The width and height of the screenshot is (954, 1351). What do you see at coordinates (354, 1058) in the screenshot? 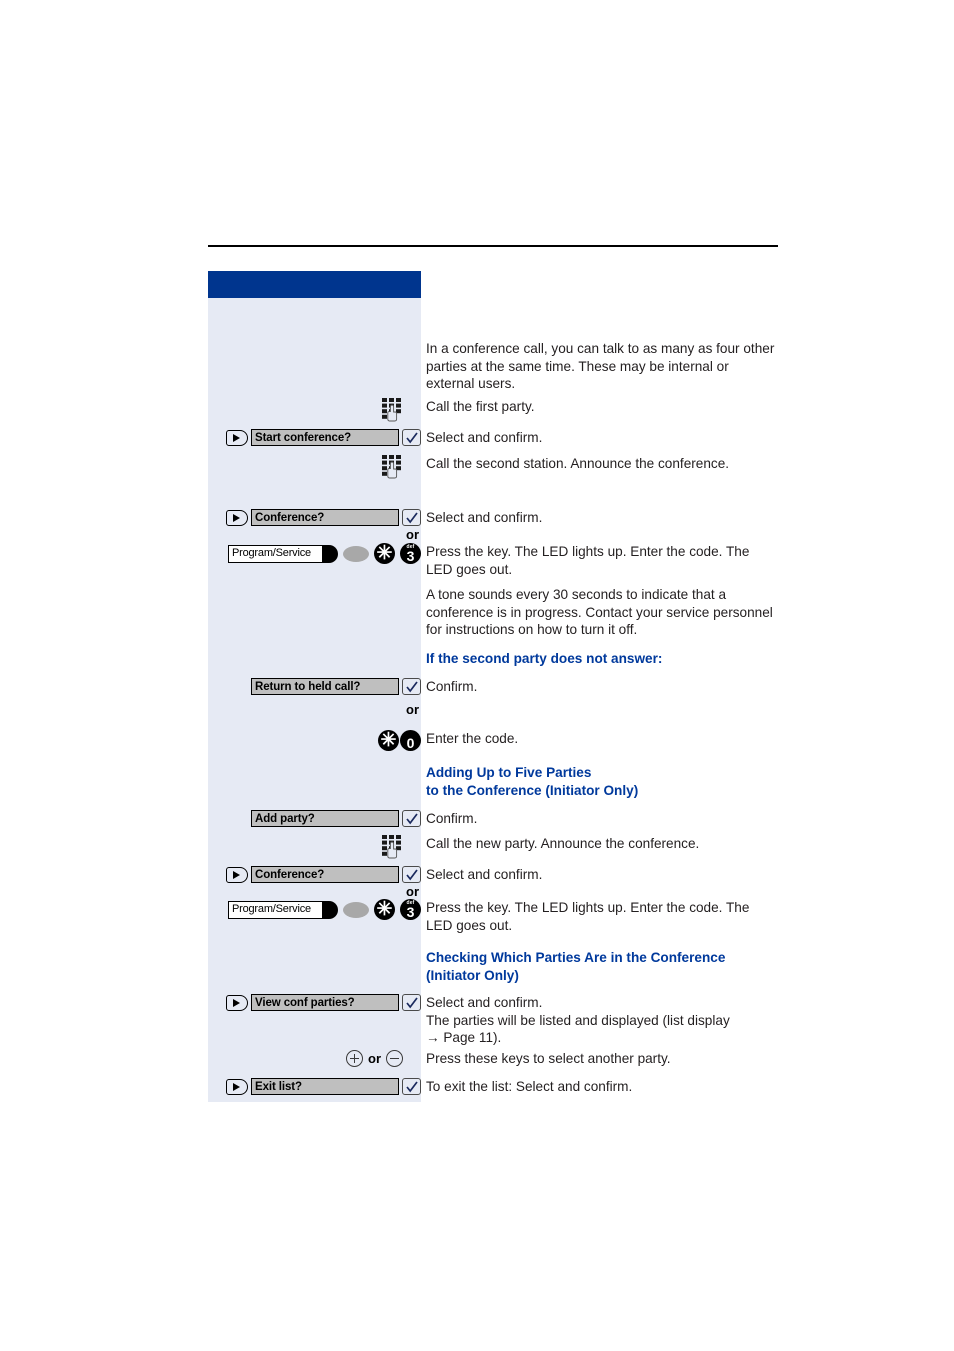
I see `plus-key-icon` at bounding box center [354, 1058].